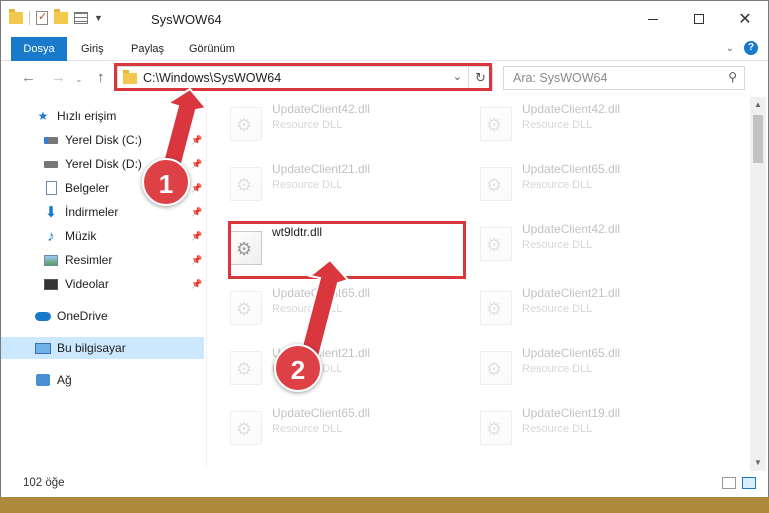  What do you see at coordinates (101, 77) in the screenshot?
I see `up-arrow-icon: ↑` at bounding box center [101, 77].